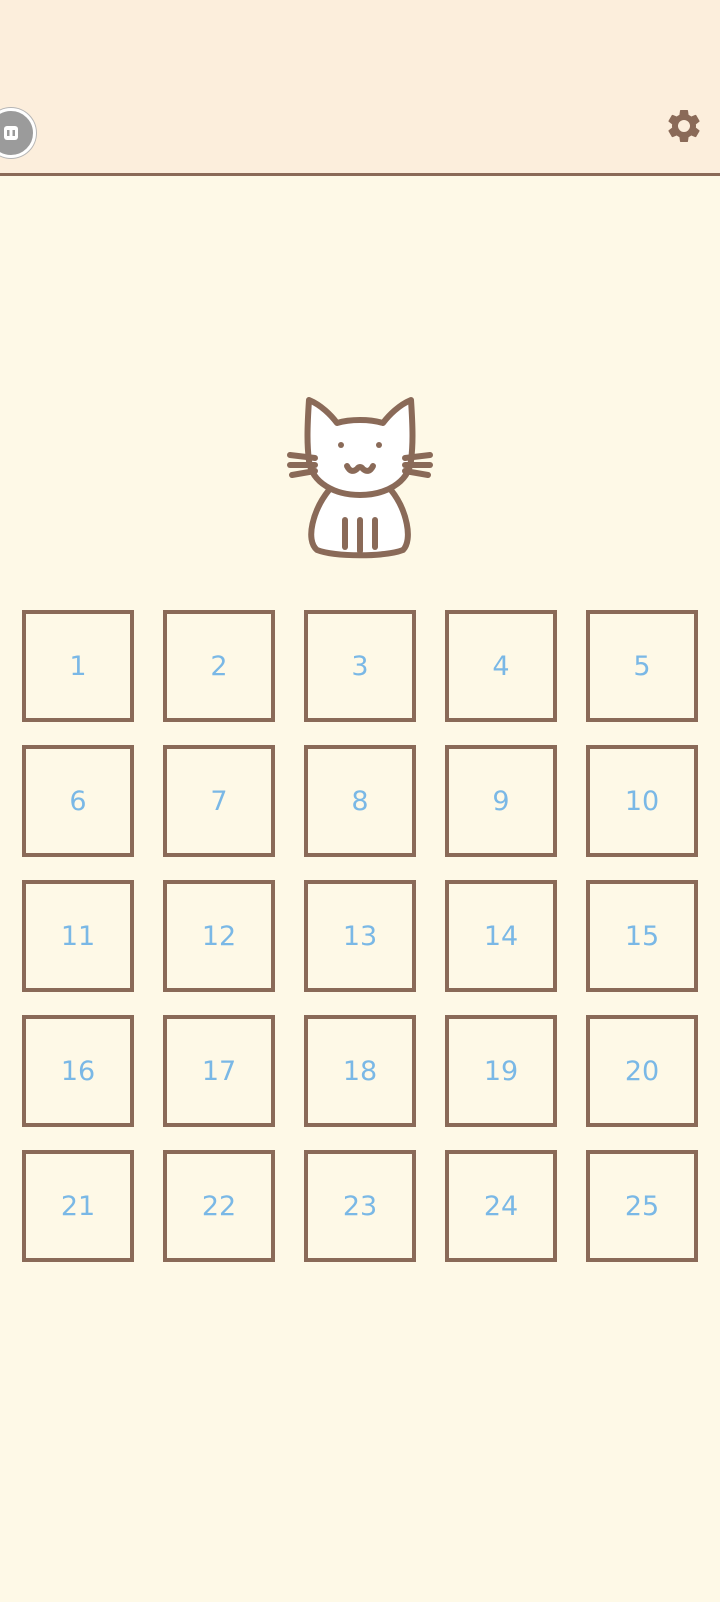 Image resolution: width=720 pixels, height=1602 pixels. I want to click on level-tile-15: 15, so click(642, 936).